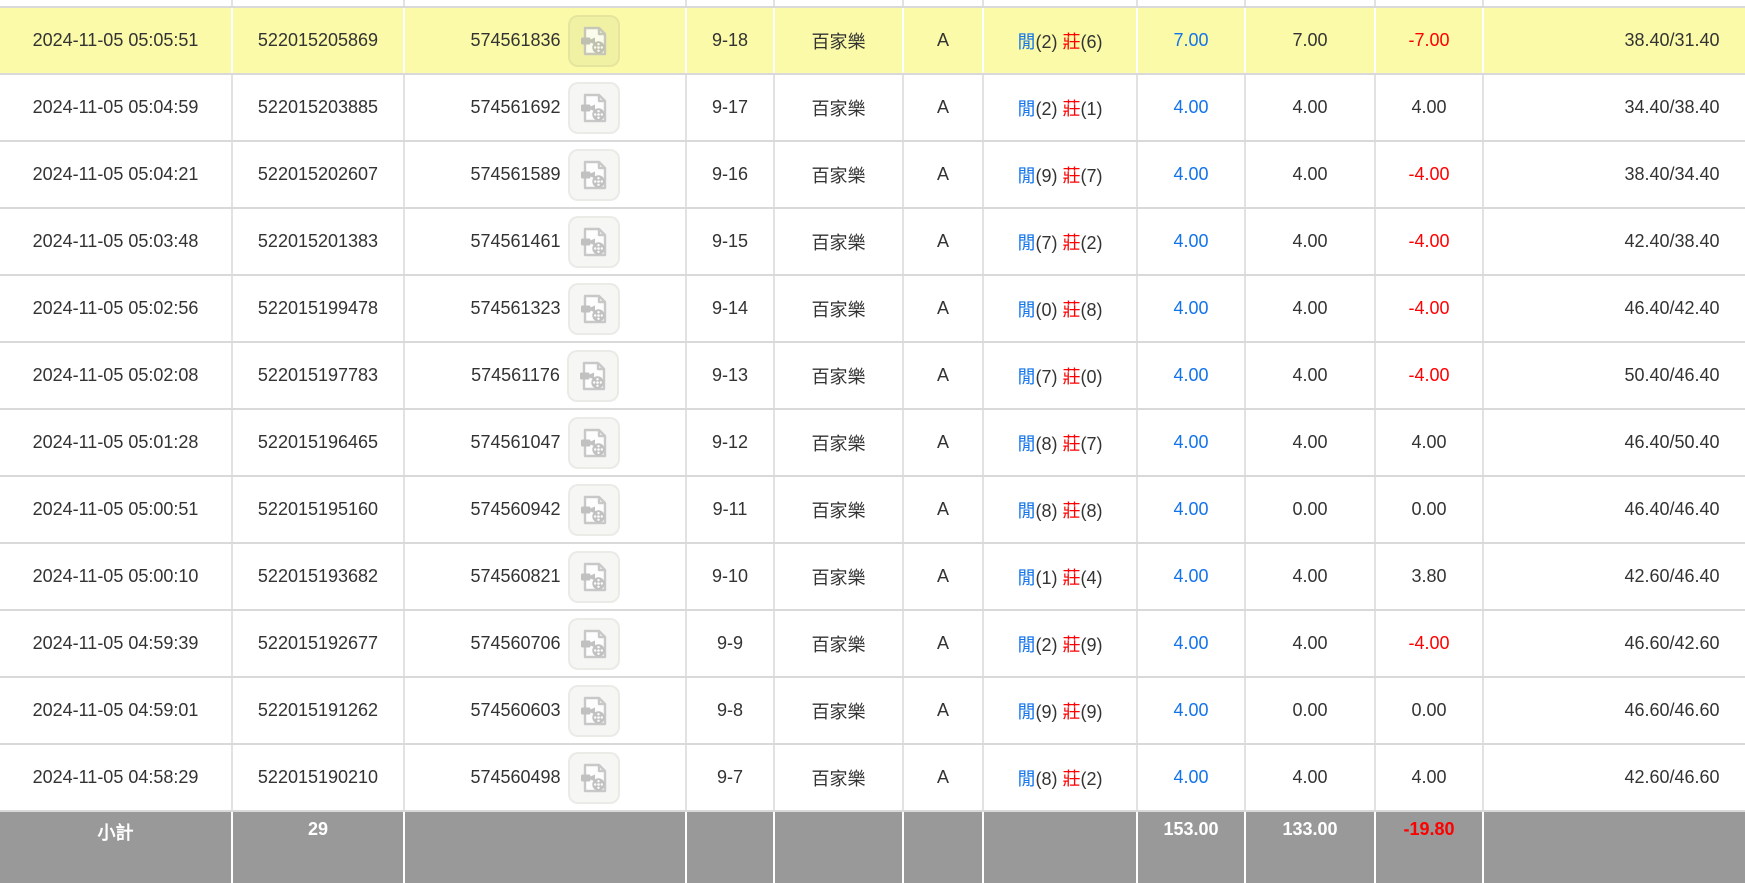 Image resolution: width=1745 pixels, height=883 pixels. I want to click on bet-id: 522015196465, so click(318, 443).